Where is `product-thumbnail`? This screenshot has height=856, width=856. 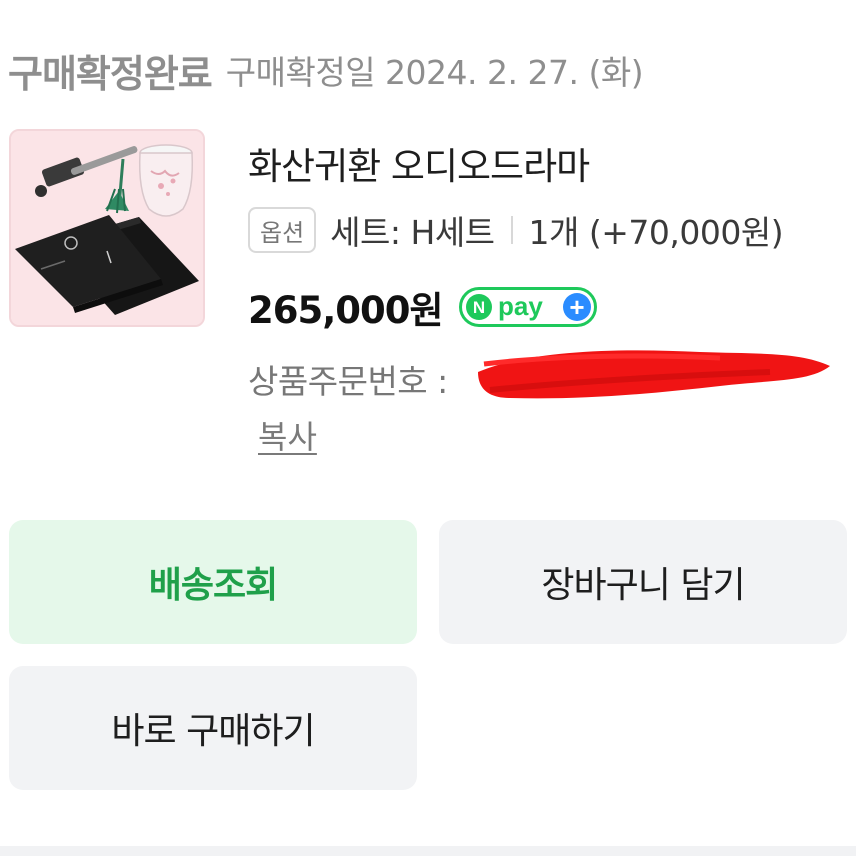
product-thumbnail is located at coordinates (107, 228).